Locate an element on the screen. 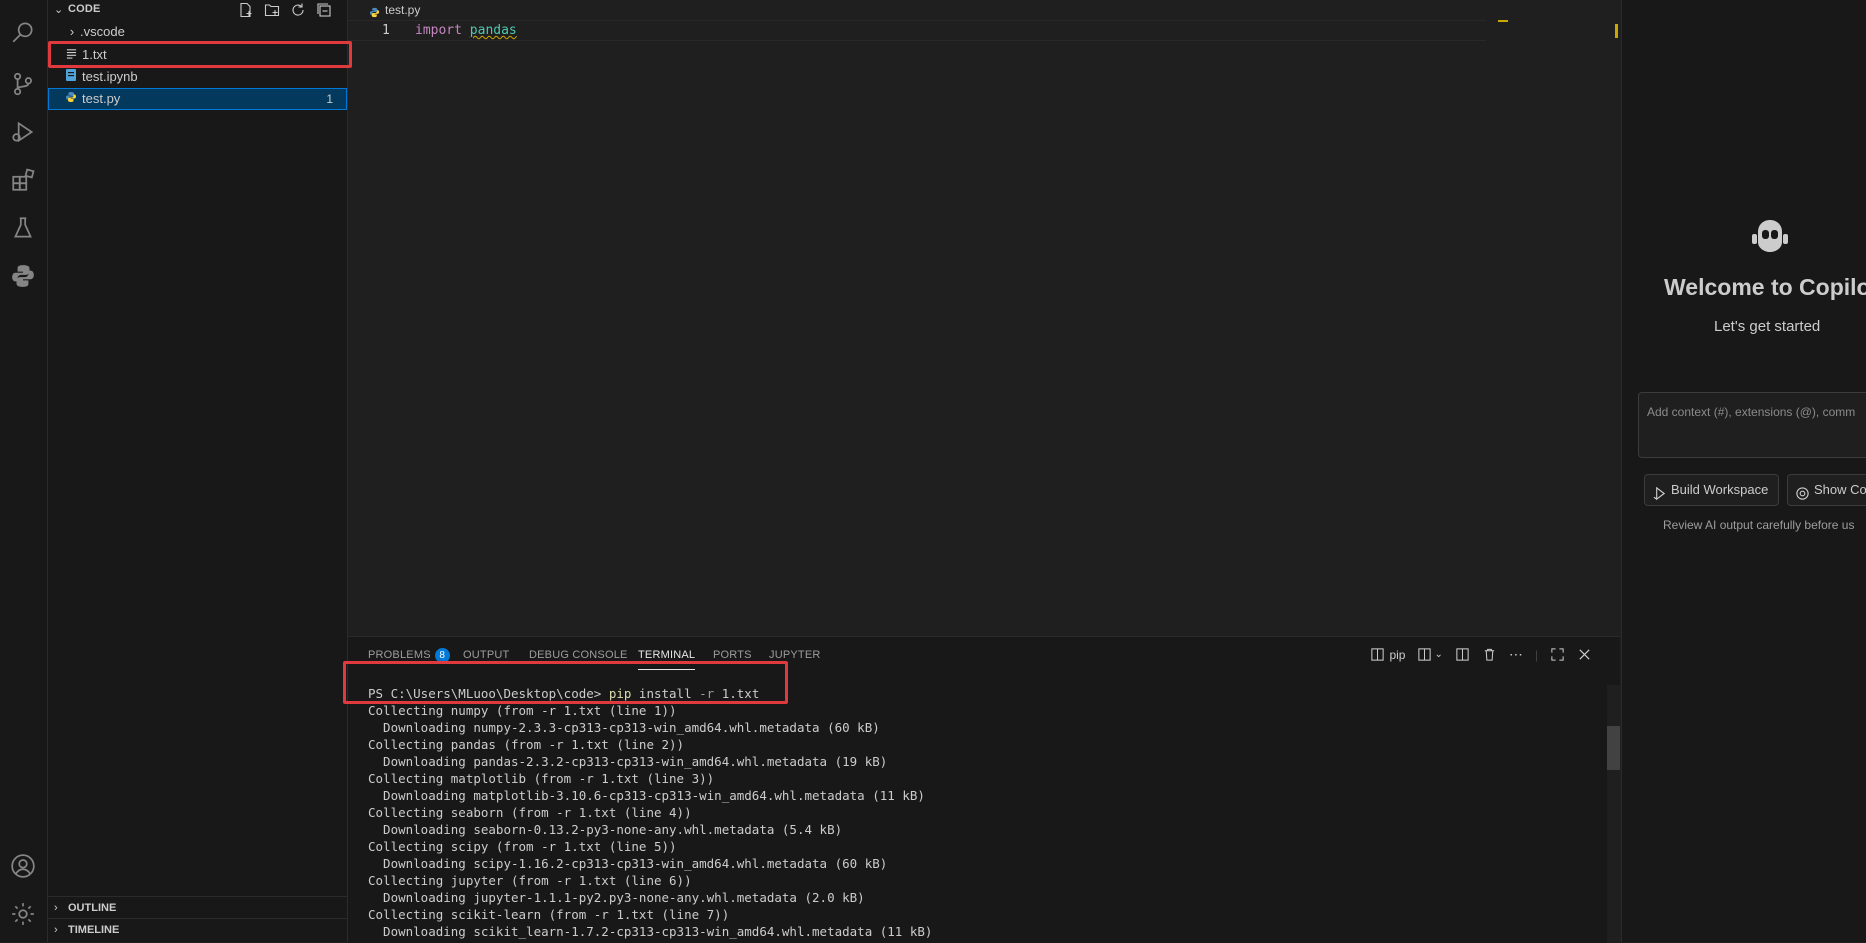  terminal-scrollbar is located at coordinates (1613, 814).